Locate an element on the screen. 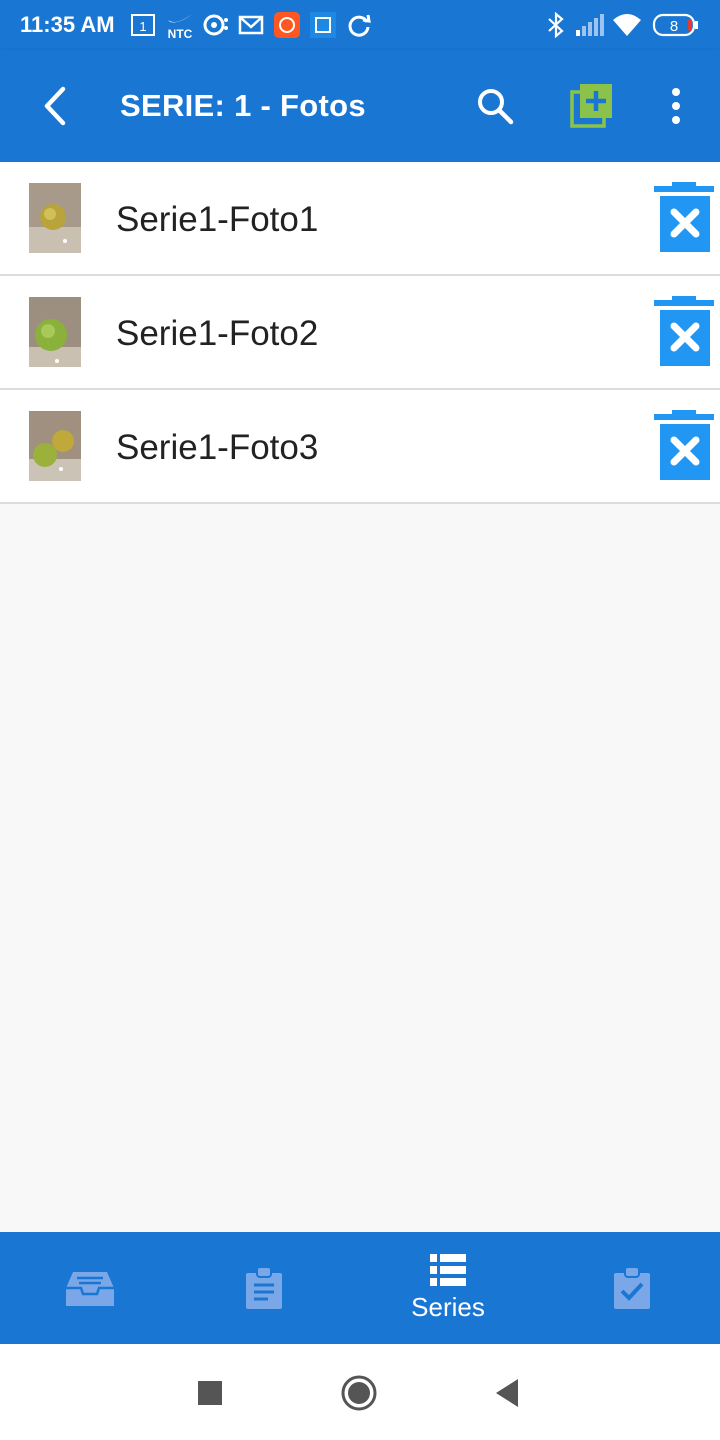 Image resolution: width=720 pixels, height=1440 pixels. search-icon is located at coordinates (496, 107).